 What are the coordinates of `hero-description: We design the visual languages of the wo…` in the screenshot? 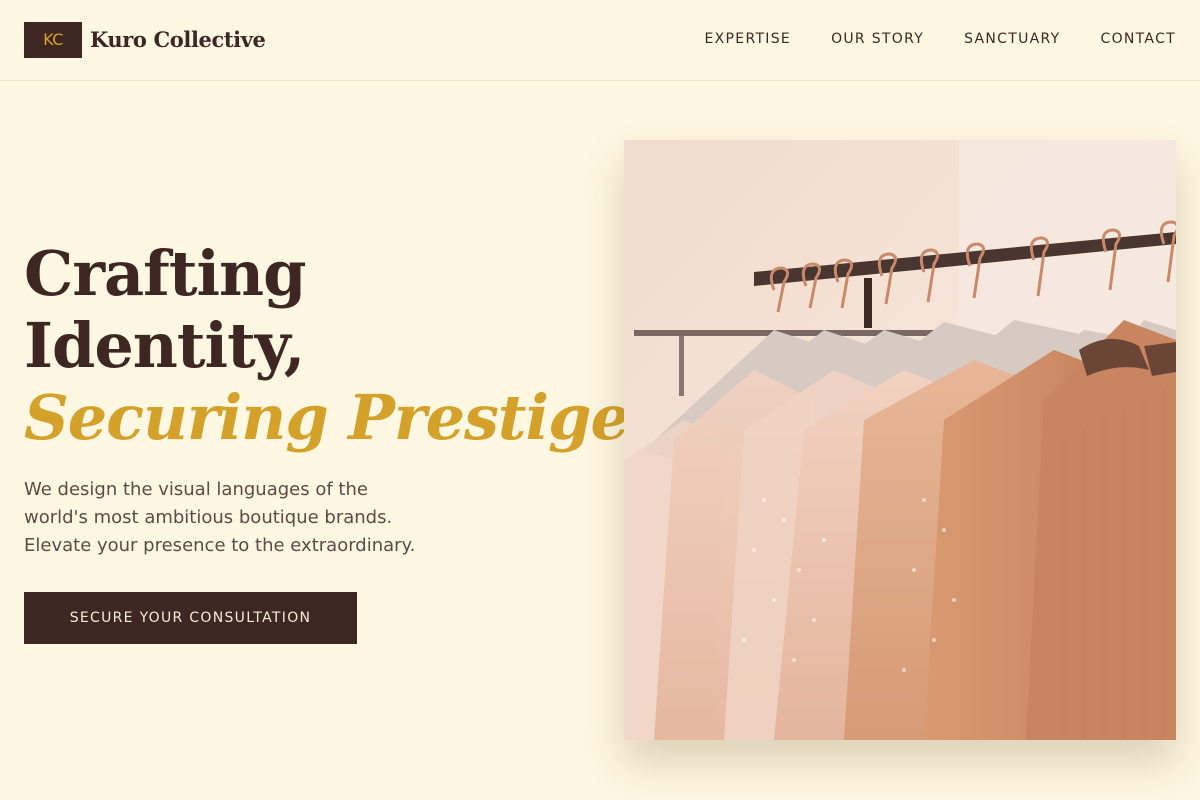 It's located at (254, 518).